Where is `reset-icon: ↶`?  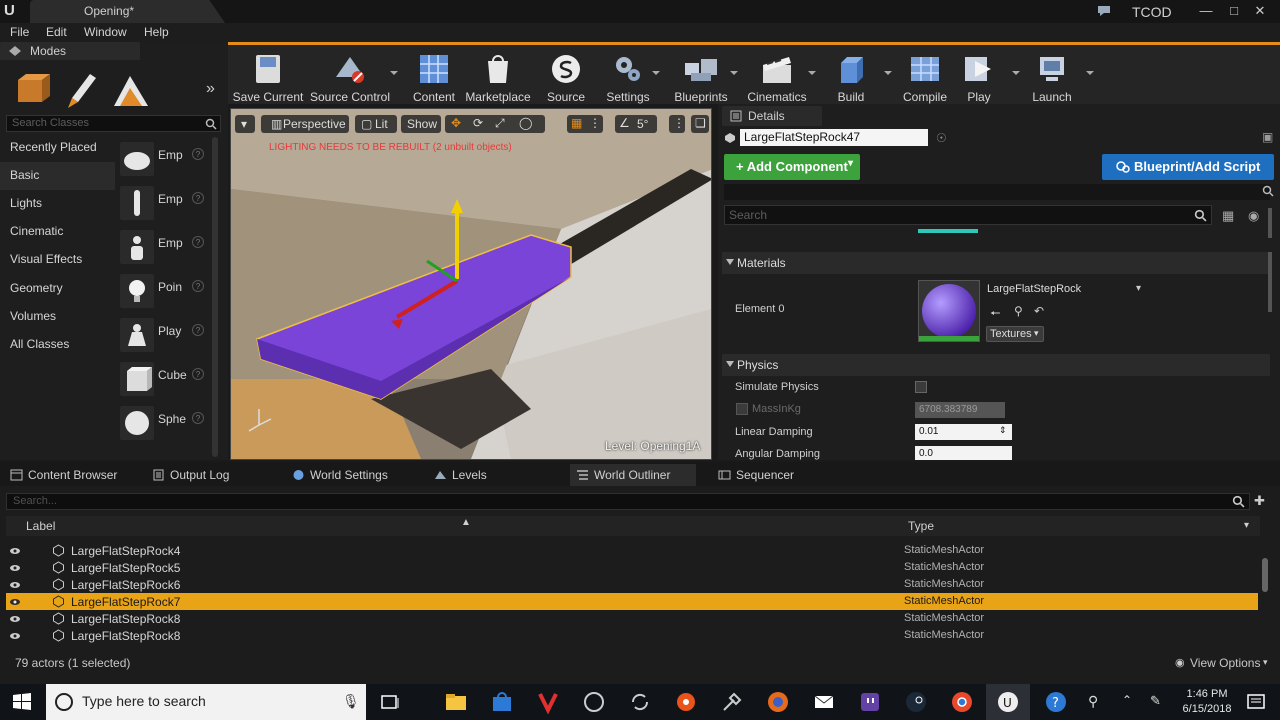 reset-icon: ↶ is located at coordinates (1039, 311).